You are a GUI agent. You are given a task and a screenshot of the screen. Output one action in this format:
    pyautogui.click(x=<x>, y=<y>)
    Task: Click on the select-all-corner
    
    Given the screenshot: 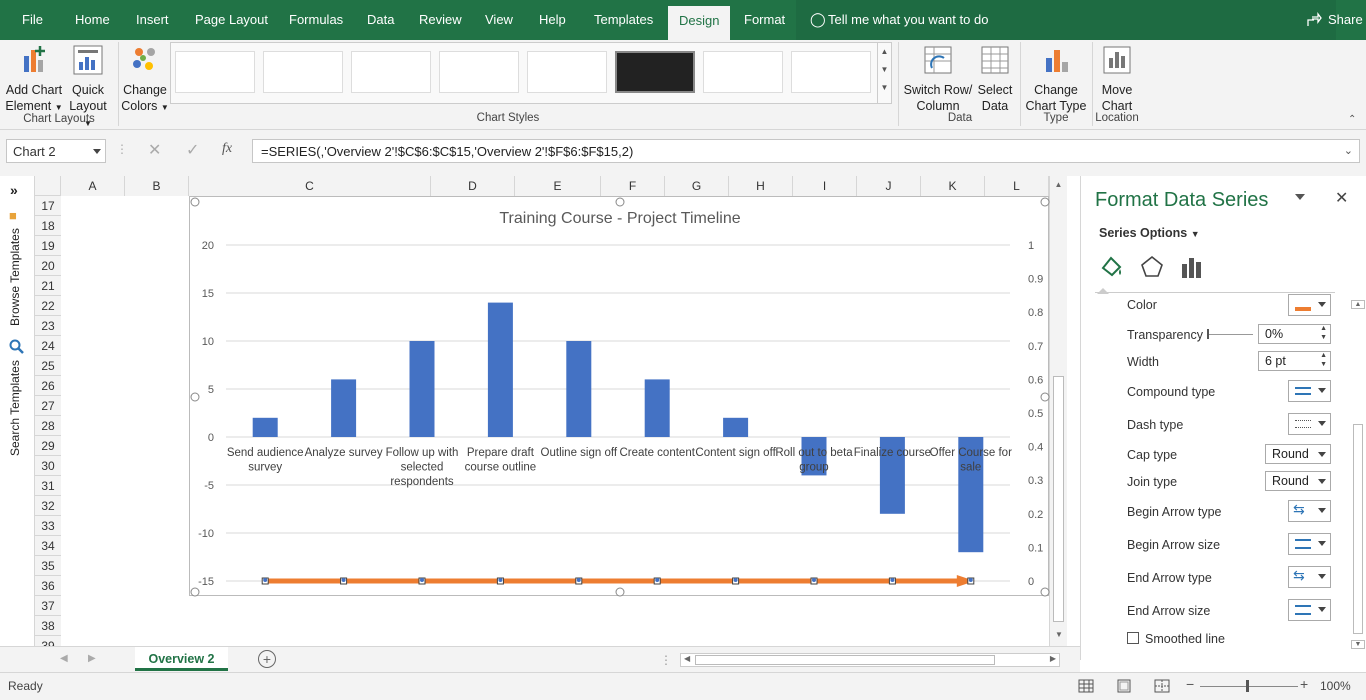 What is the action you would take?
    pyautogui.click(x=48, y=186)
    